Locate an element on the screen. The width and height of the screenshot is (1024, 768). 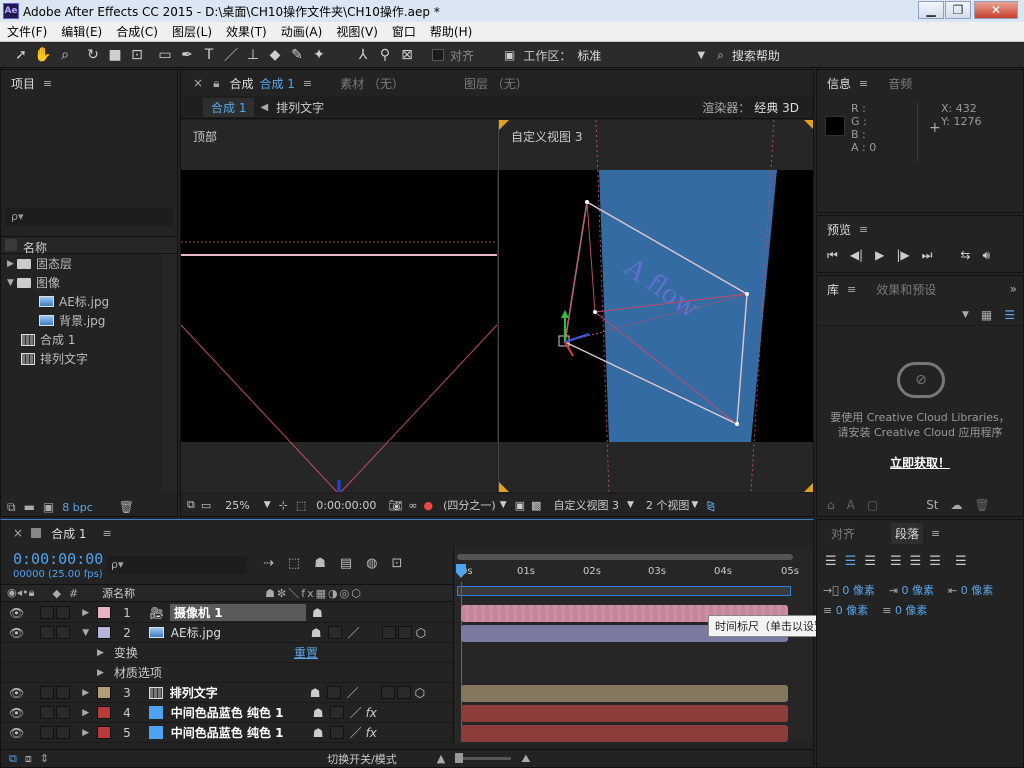
view-select: 自定义视图 3 is located at coordinates (586, 505).